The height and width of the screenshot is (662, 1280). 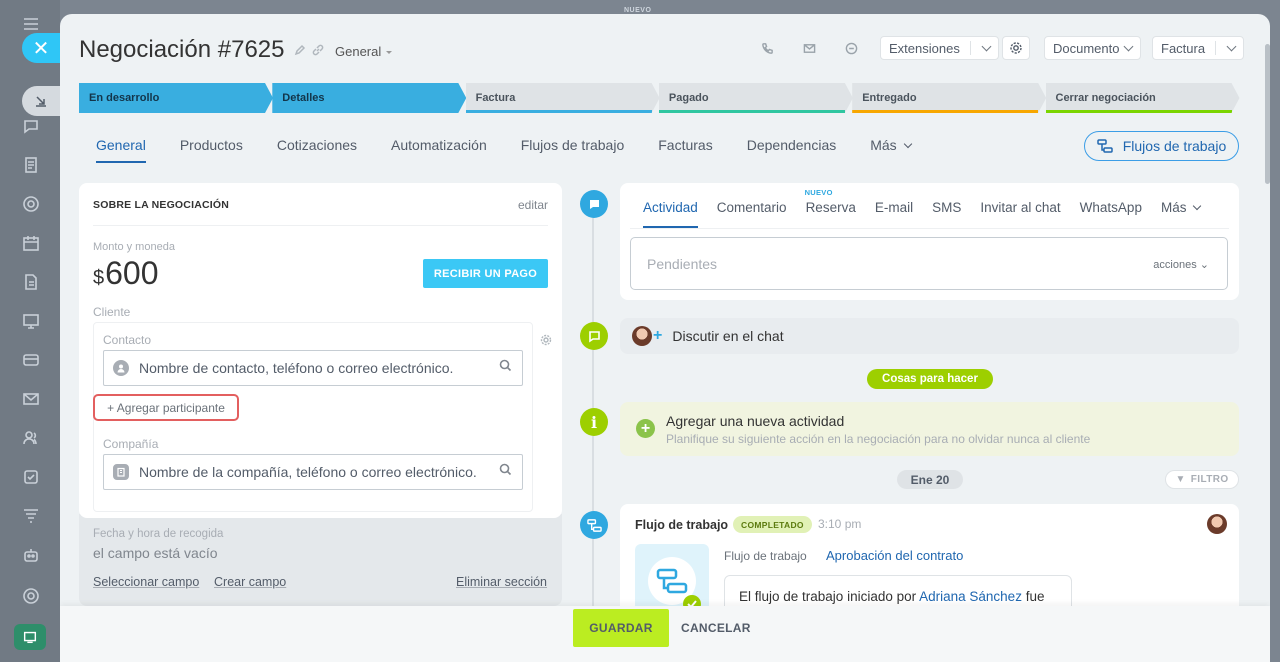 I want to click on robot-icon, so click(x=31, y=555).